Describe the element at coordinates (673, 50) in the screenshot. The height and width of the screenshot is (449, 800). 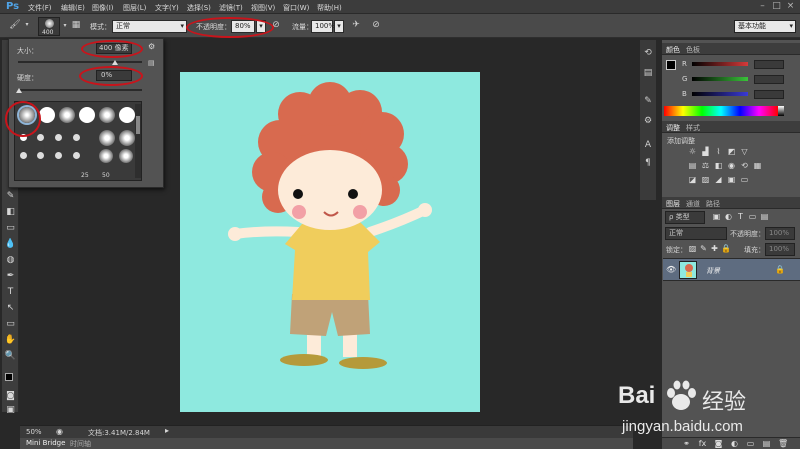
I see `tab-color: 颜色` at that location.